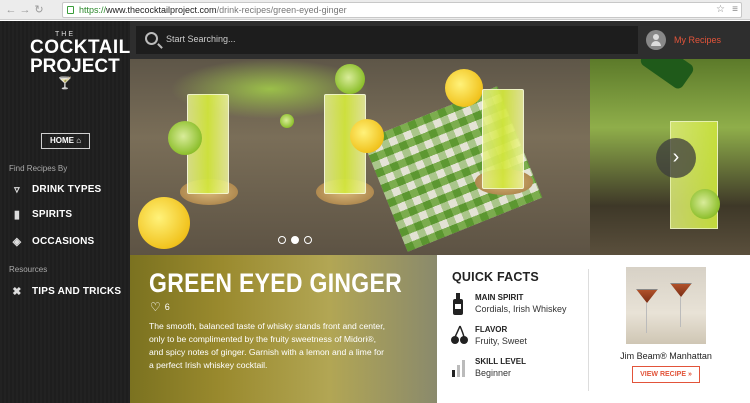 The height and width of the screenshot is (403, 750). I want to click on sidebar-item-drink-types: ▿ DRINK TYPES, so click(55, 189).